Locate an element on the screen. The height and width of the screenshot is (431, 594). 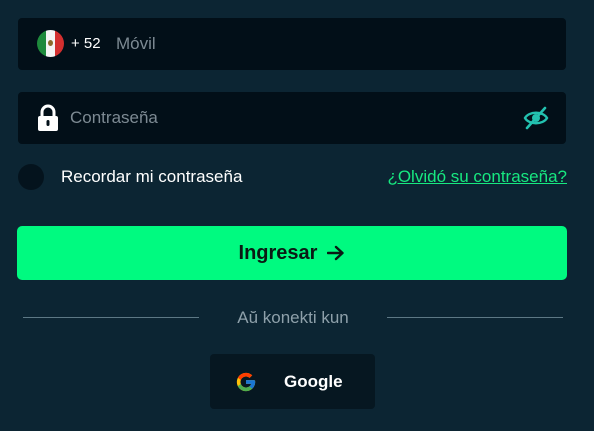
mexico-flag-icon is located at coordinates (50, 43).